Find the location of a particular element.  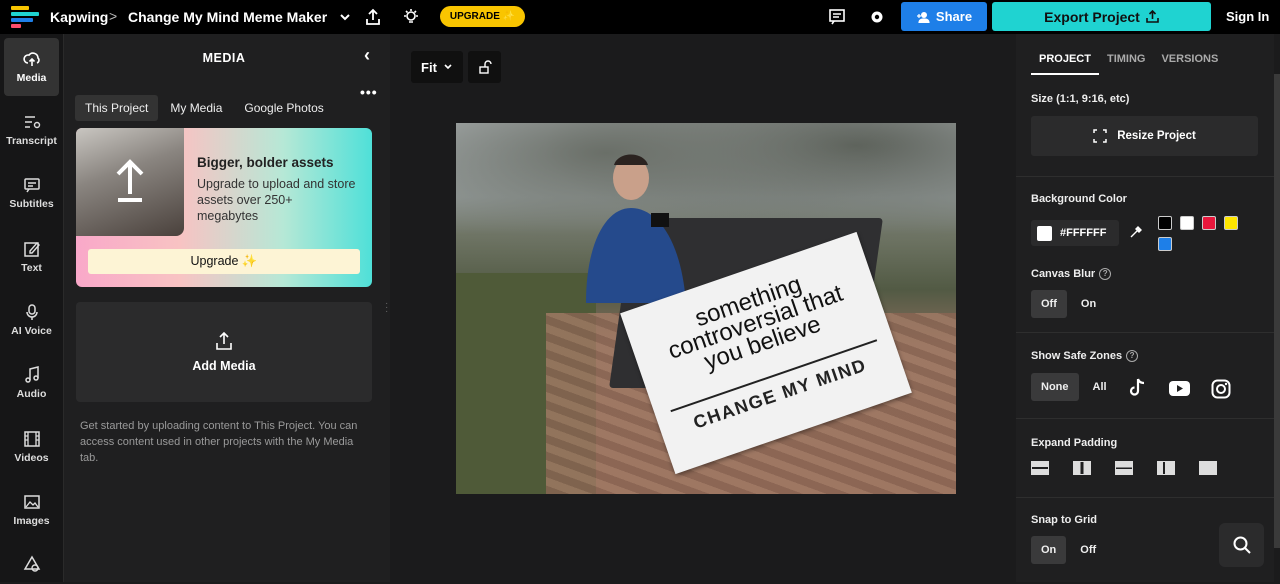

resize-project-button: Resize Project is located at coordinates (1144, 136).